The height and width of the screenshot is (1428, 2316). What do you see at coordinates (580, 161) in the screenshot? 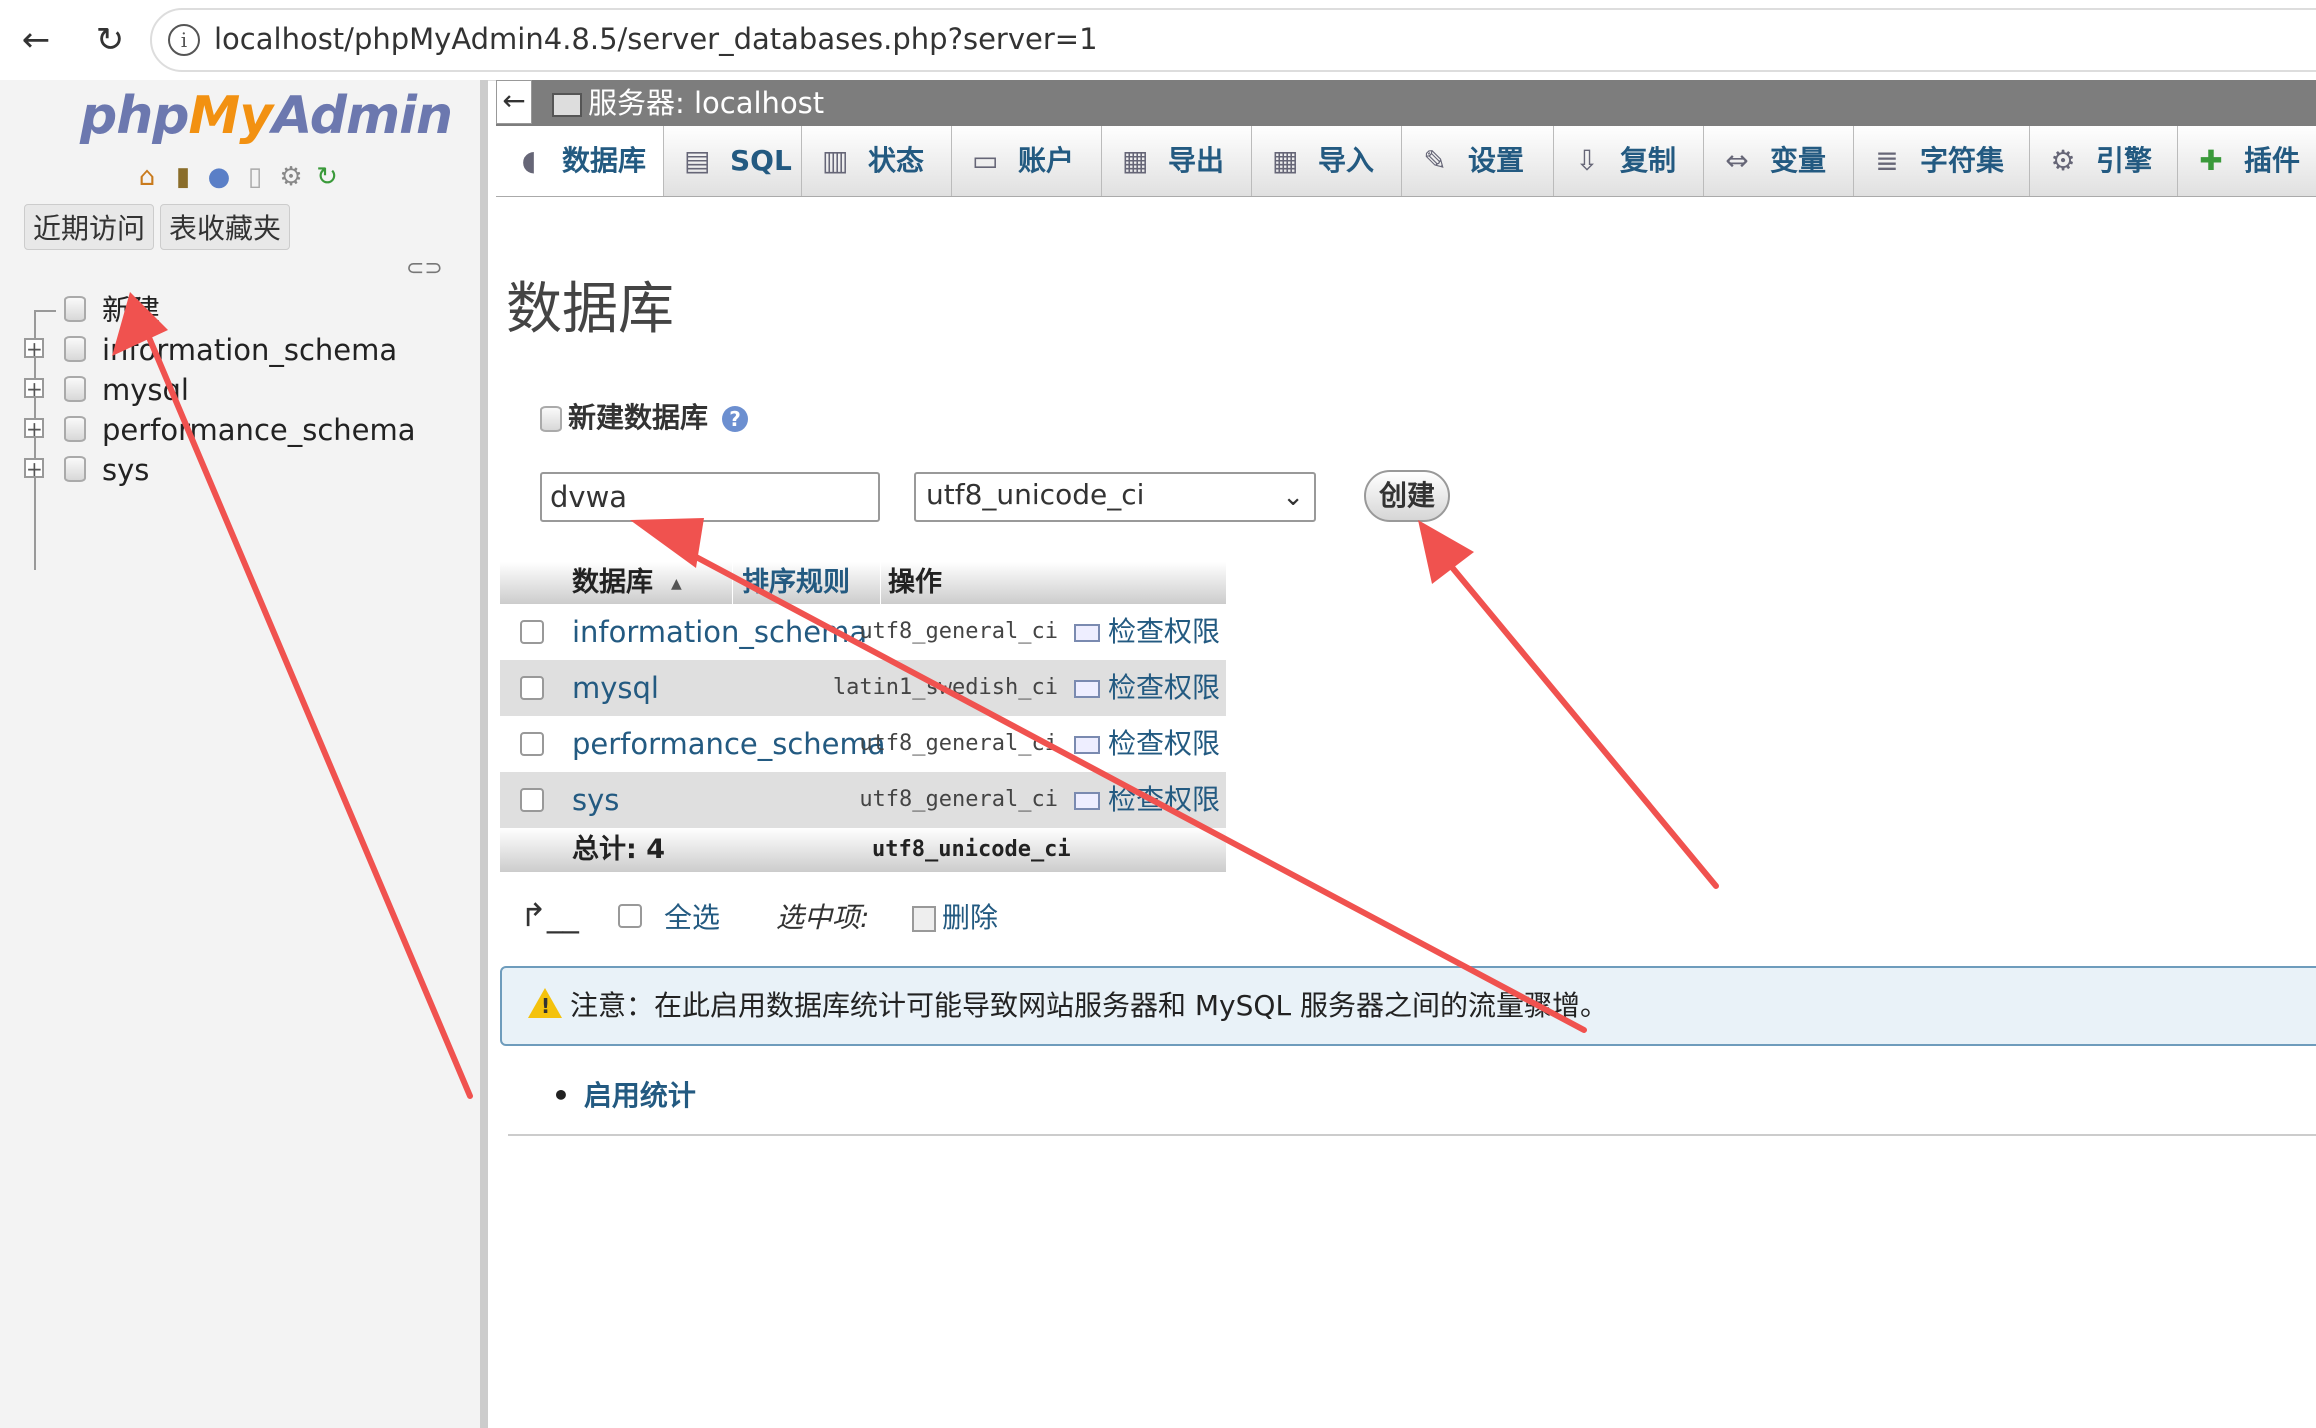
I see `tab-databases: ◖ 数据库` at bounding box center [580, 161].